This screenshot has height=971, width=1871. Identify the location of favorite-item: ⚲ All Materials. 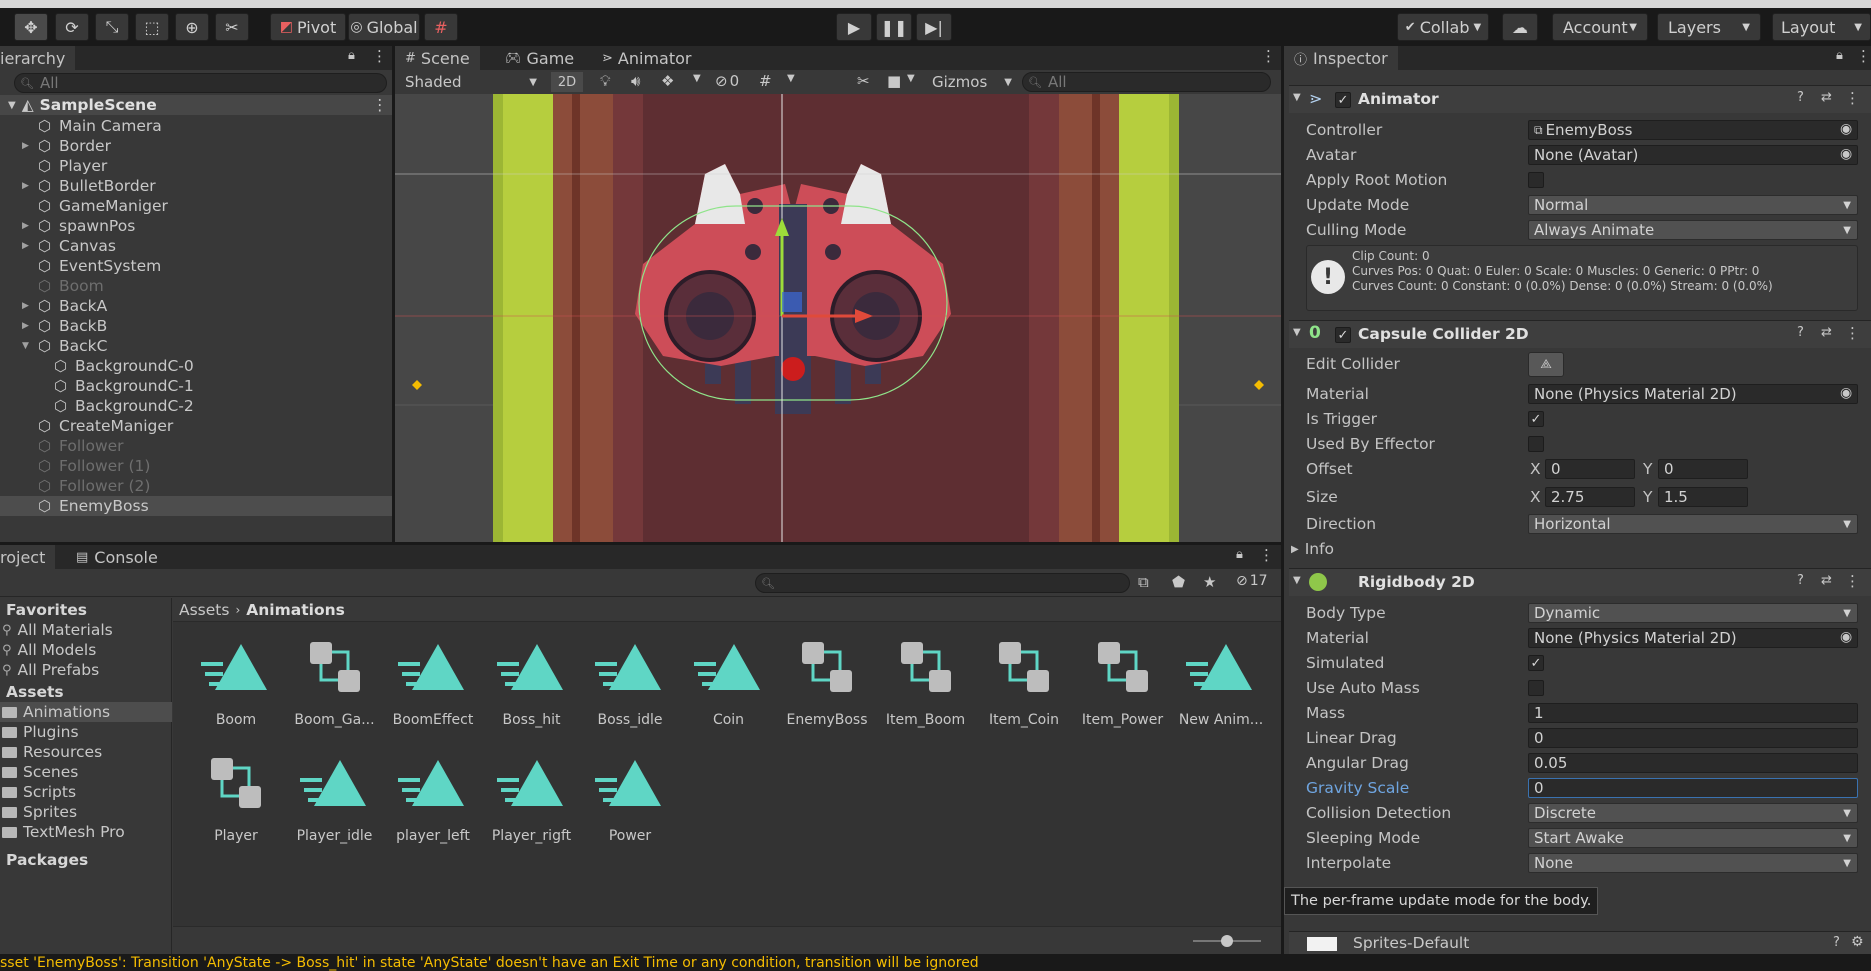
(86, 630).